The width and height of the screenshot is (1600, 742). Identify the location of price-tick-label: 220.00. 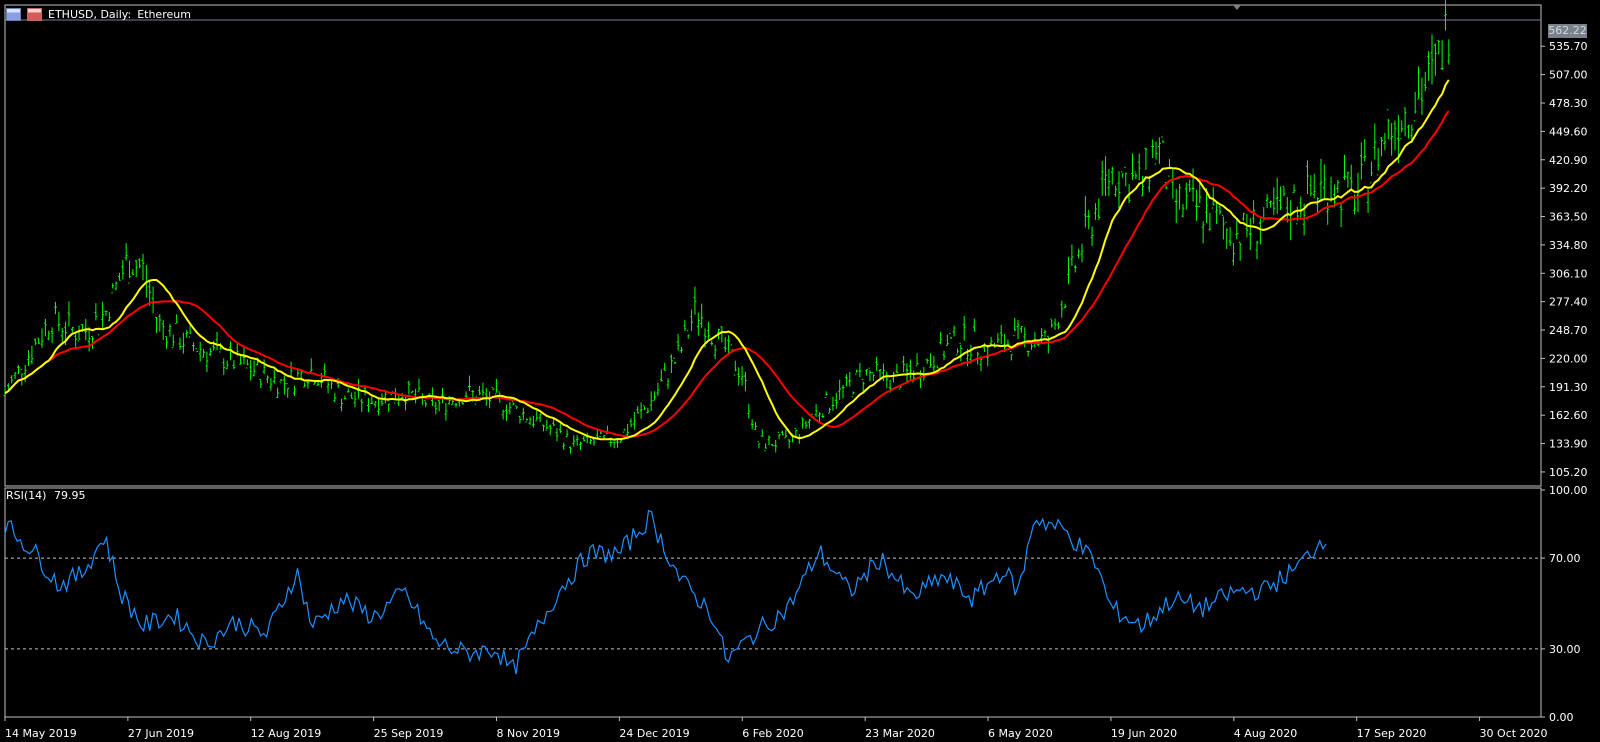
(1568, 358).